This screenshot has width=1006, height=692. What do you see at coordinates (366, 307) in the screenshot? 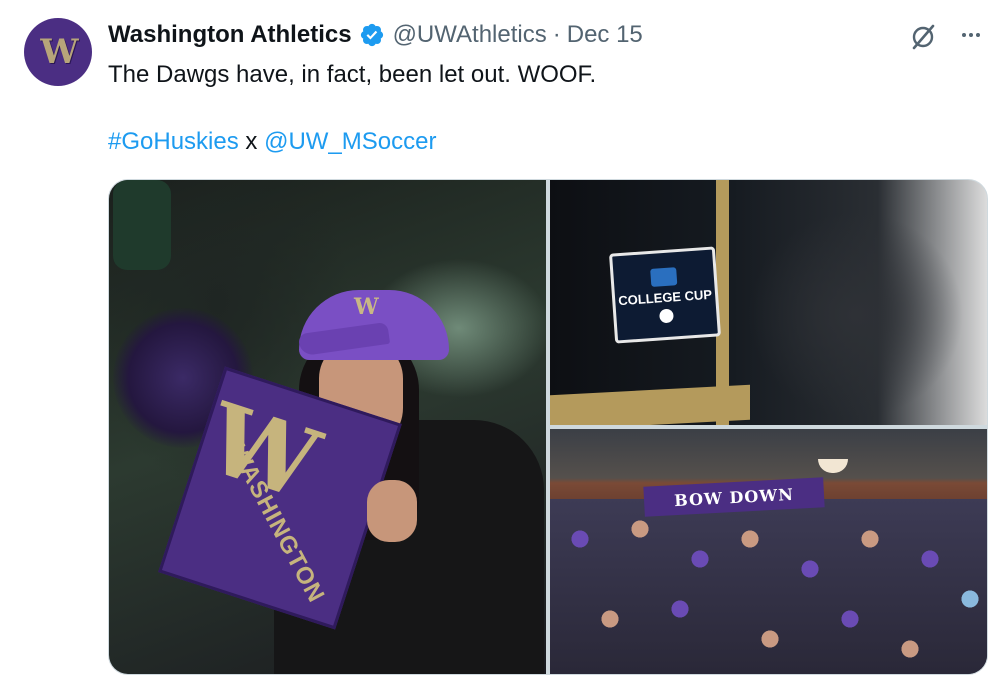
I see `cap-logo: W` at bounding box center [366, 307].